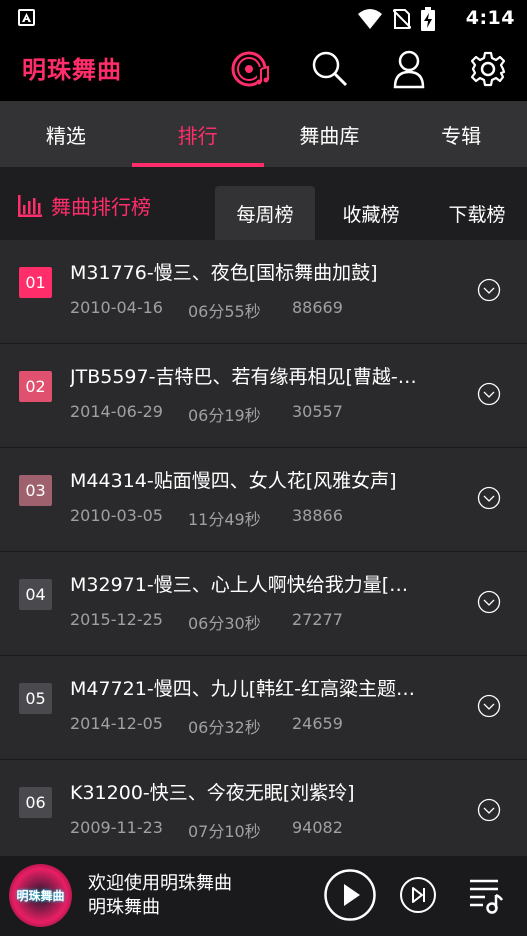 The height and width of the screenshot is (936, 527). I want to click on bar-chart-icon, so click(30, 205).